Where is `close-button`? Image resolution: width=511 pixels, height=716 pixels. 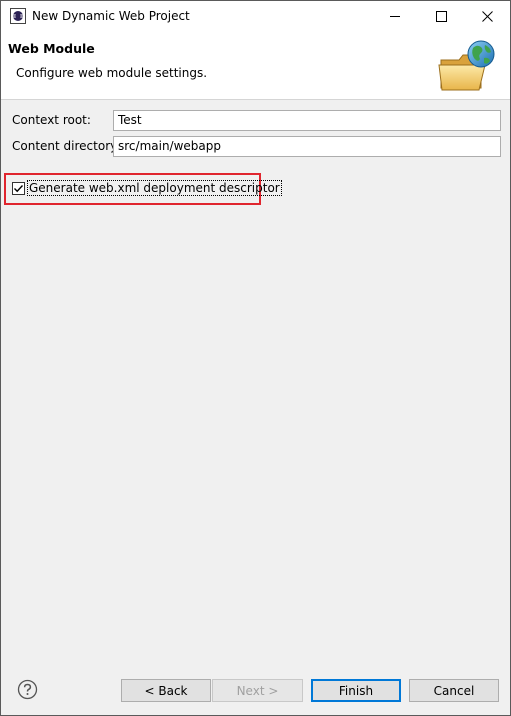 close-button is located at coordinates (487, 16).